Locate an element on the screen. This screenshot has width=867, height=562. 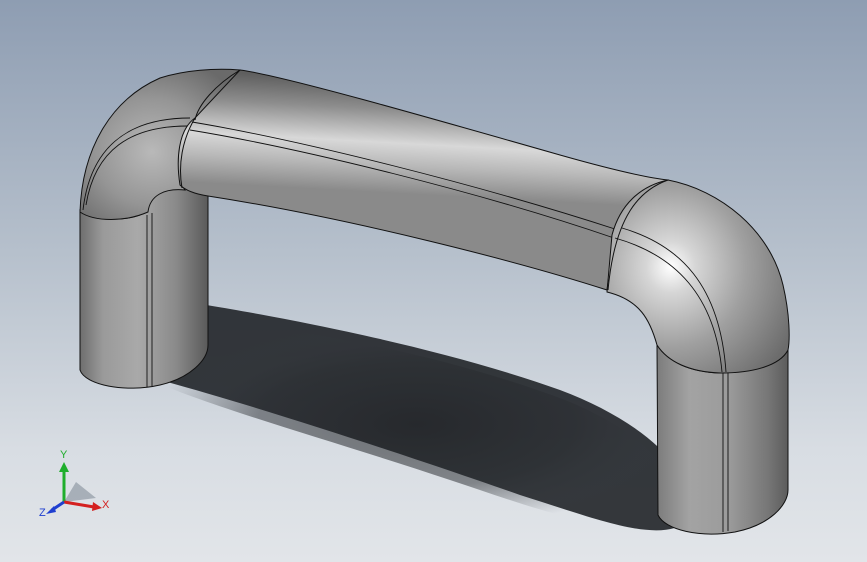
reference-triad: Y X Z is located at coordinates (76, 484).